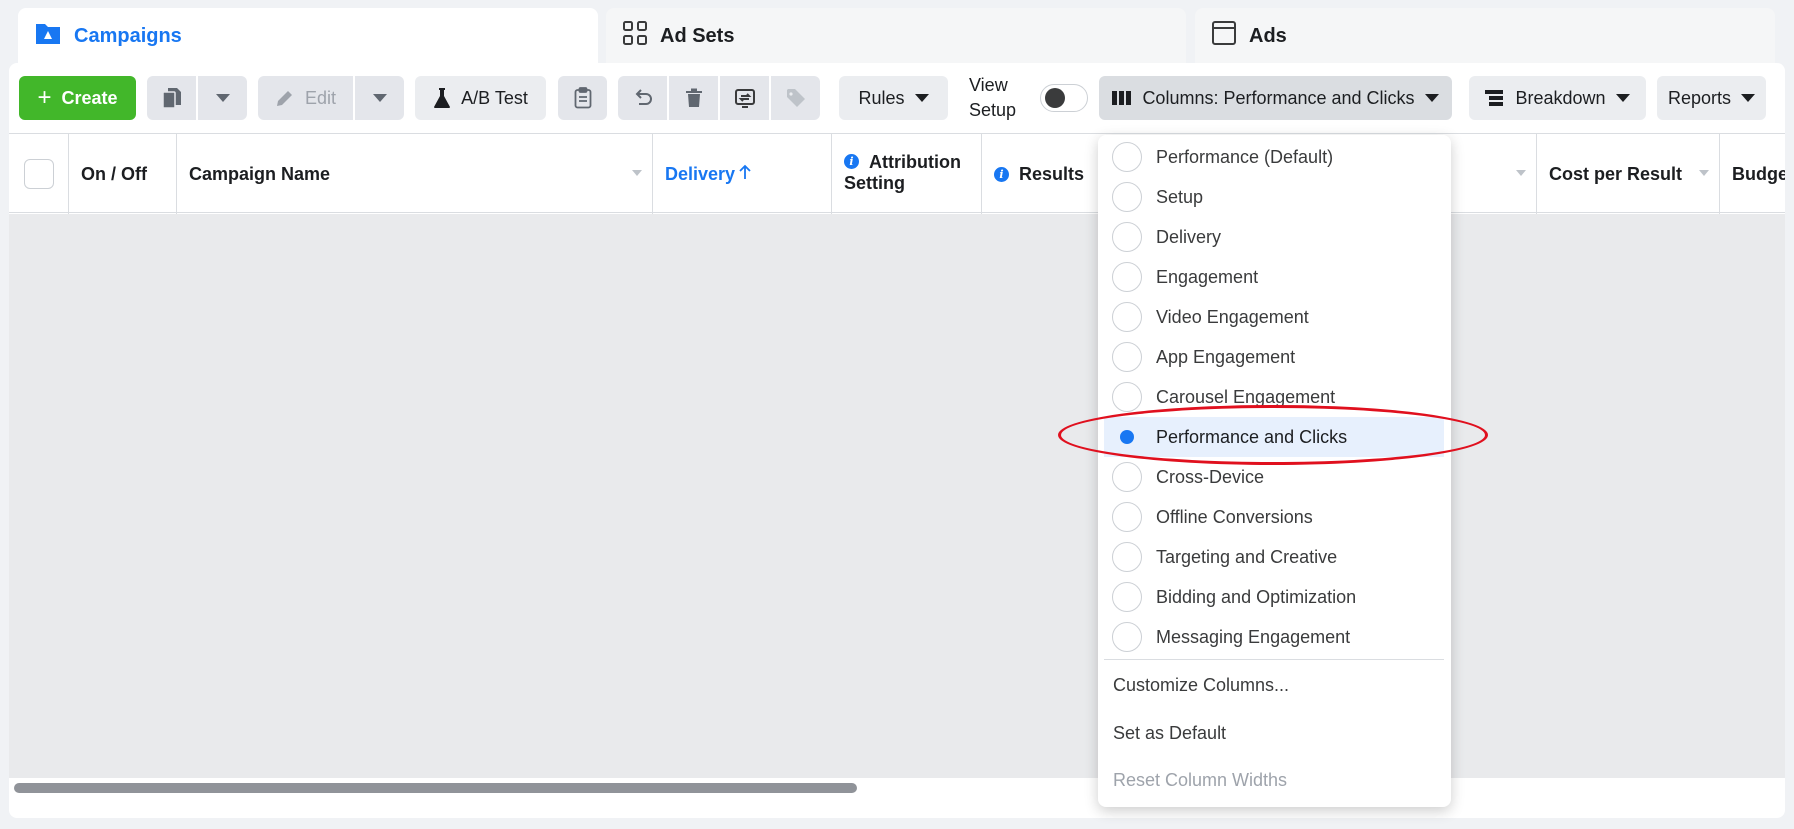 The image size is (1794, 829). What do you see at coordinates (993, 110) in the screenshot?
I see `view-setup-line2: Setup` at bounding box center [993, 110].